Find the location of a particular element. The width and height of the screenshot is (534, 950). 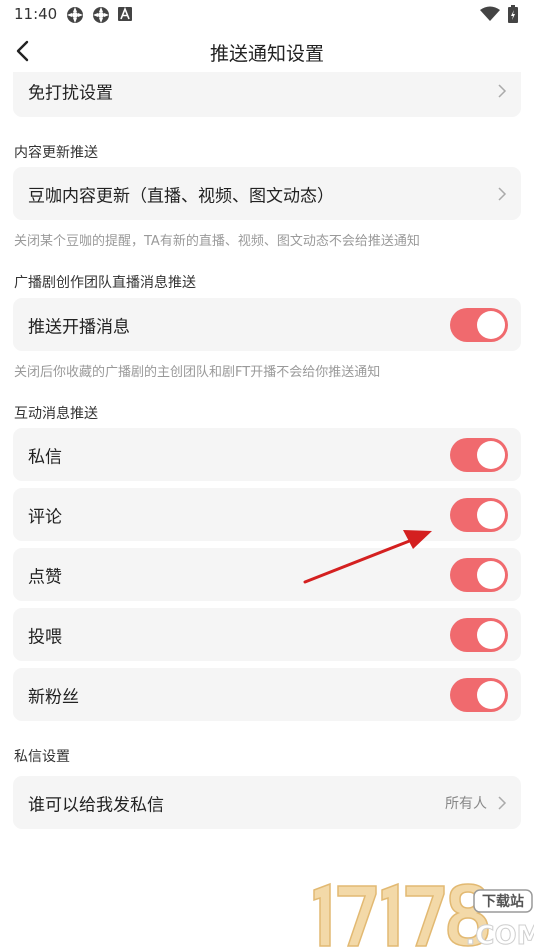

site-watermark-logo: 下载站 .COM is located at coordinates (423, 916).